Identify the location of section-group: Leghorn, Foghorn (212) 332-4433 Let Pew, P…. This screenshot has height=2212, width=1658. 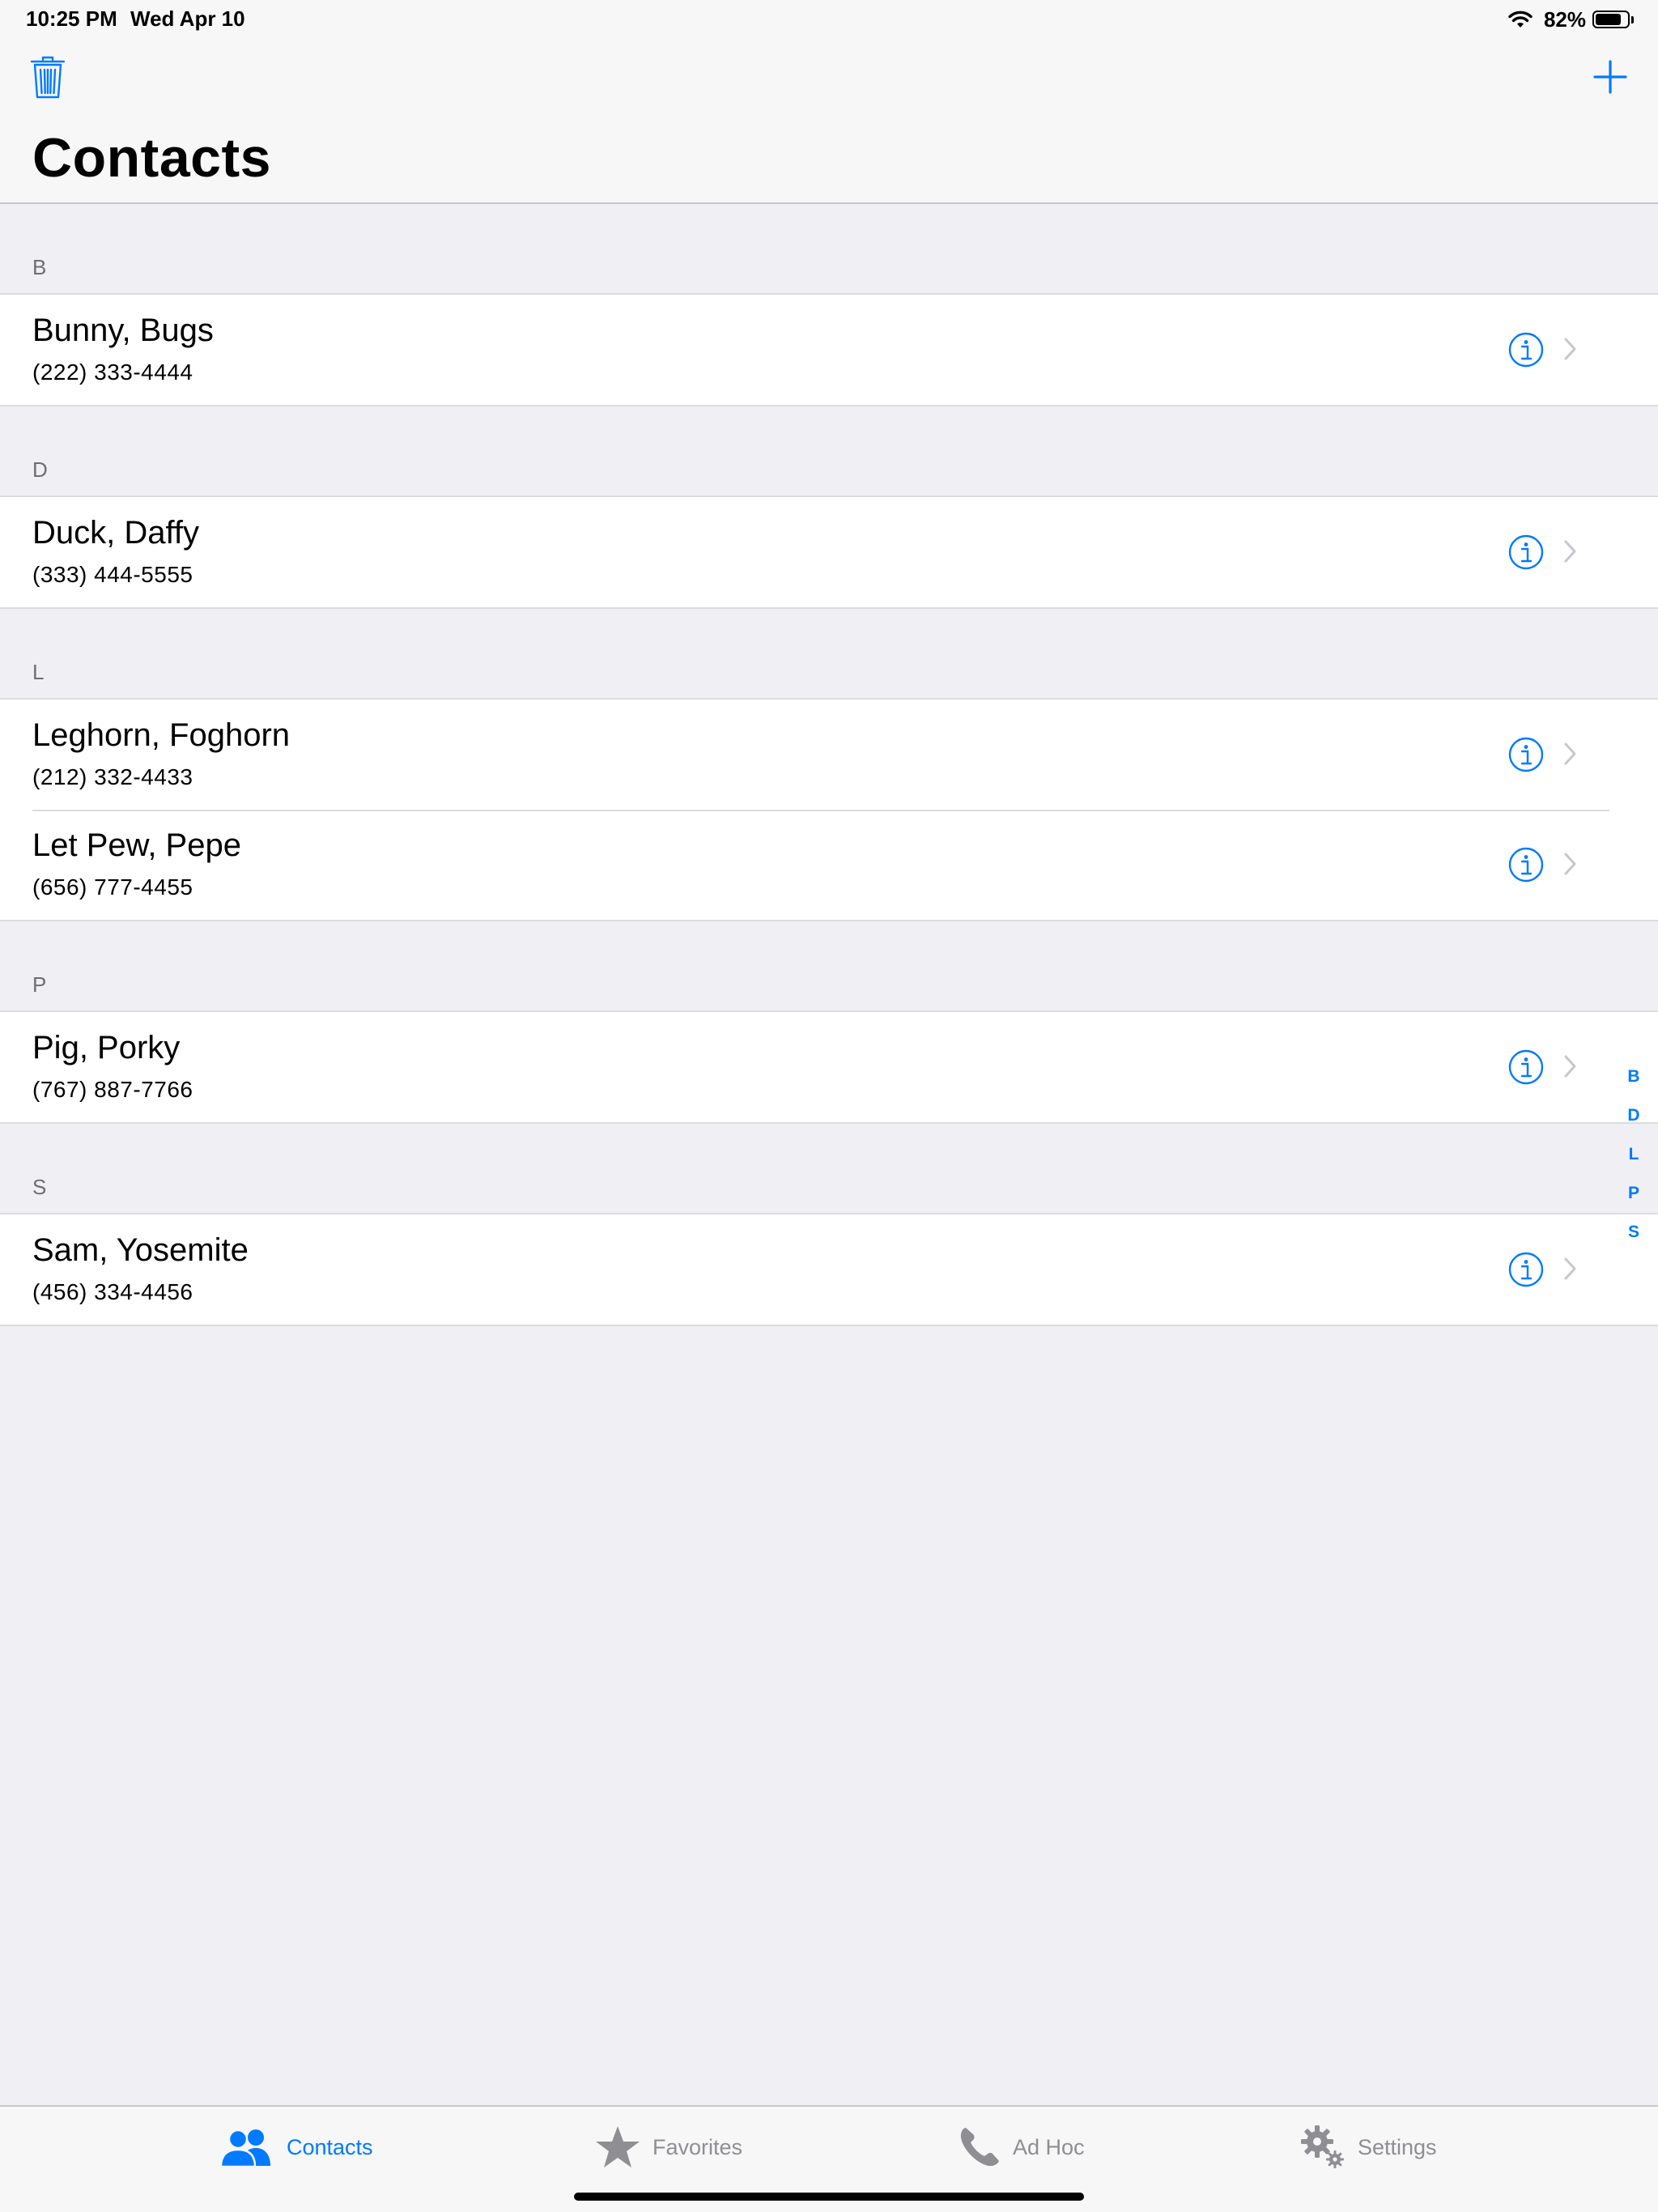
(829, 810).